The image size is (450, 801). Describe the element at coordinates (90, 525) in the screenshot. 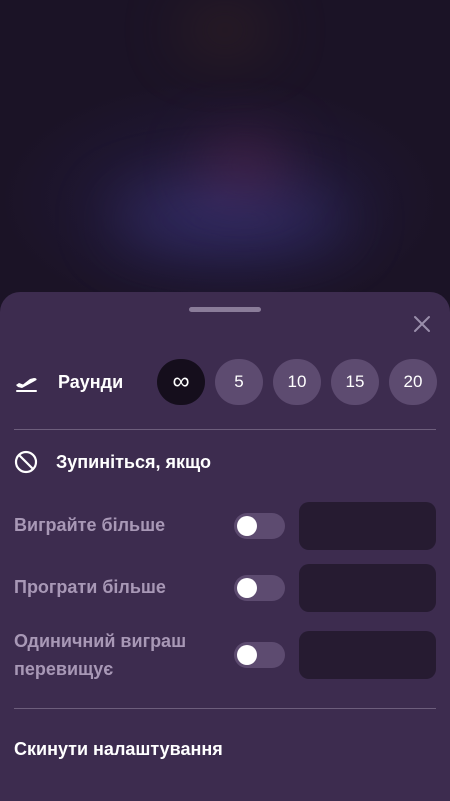

I see `condition-win-more-label: Виграйте більше` at that location.